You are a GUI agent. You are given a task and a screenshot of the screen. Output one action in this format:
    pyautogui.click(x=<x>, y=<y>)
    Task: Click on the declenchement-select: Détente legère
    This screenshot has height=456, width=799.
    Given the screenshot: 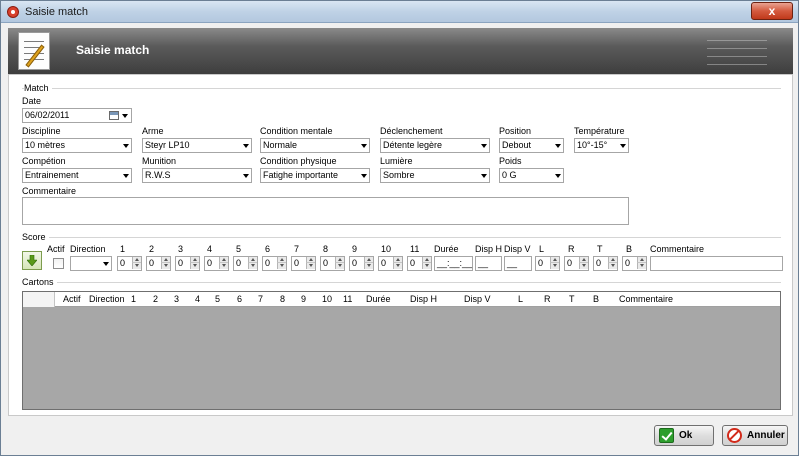 What is the action you would take?
    pyautogui.click(x=435, y=145)
    